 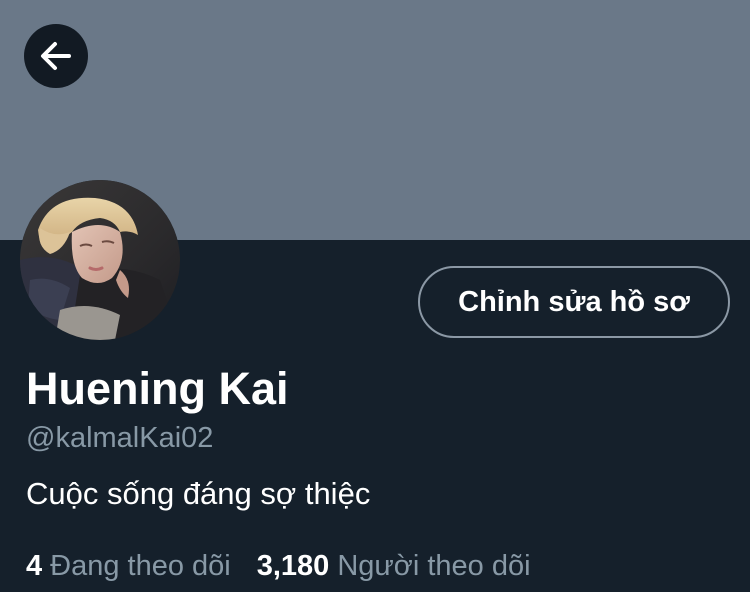 What do you see at coordinates (434, 566) in the screenshot?
I see `followers-label: Người theo dõi` at bounding box center [434, 566].